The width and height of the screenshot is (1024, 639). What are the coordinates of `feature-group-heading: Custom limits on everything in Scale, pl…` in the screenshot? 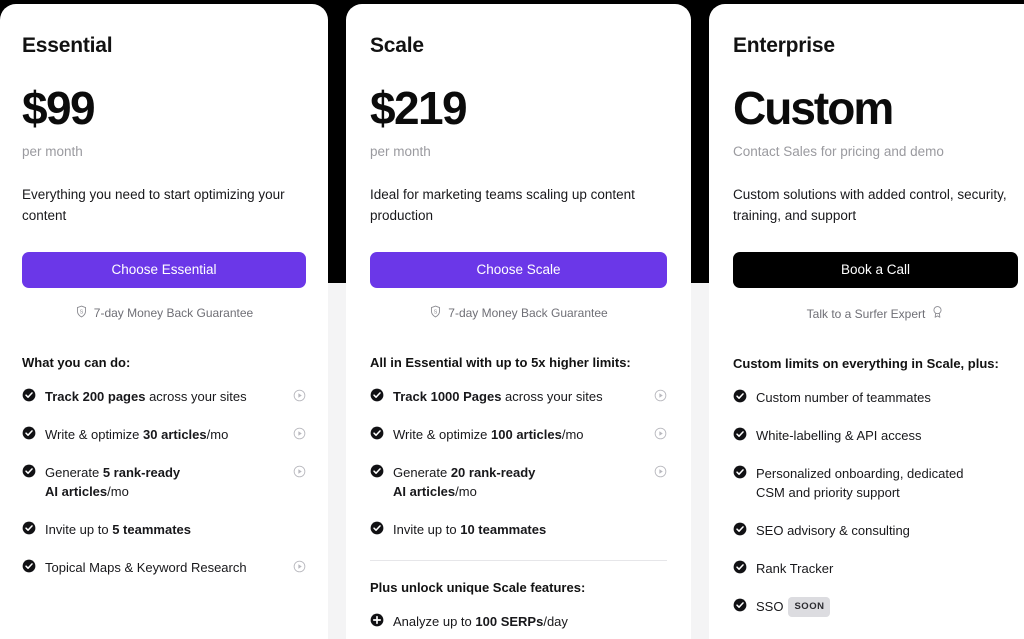 It's located at (866, 364).